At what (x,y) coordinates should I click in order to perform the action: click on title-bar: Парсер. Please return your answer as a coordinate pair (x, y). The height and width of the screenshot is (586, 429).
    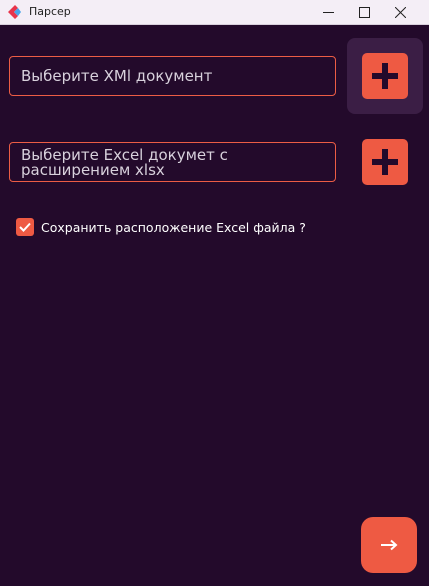
    Looking at the image, I should click on (214, 12).